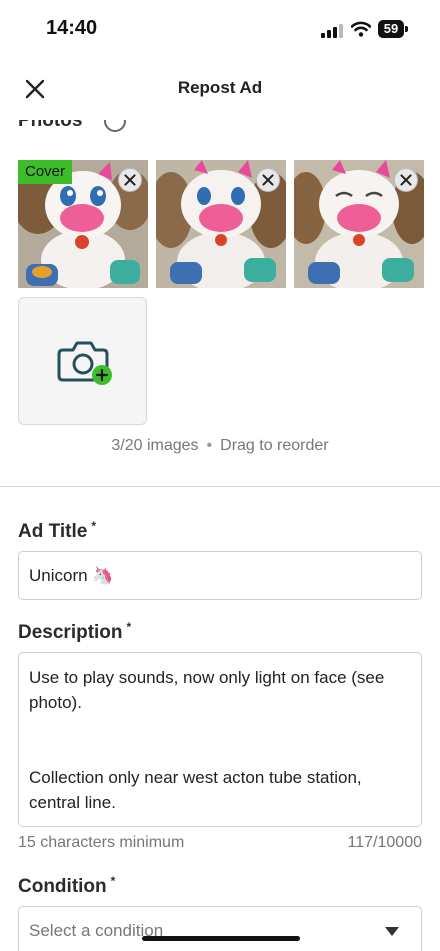  What do you see at coordinates (392, 931) in the screenshot?
I see `chevron-down-icon` at bounding box center [392, 931].